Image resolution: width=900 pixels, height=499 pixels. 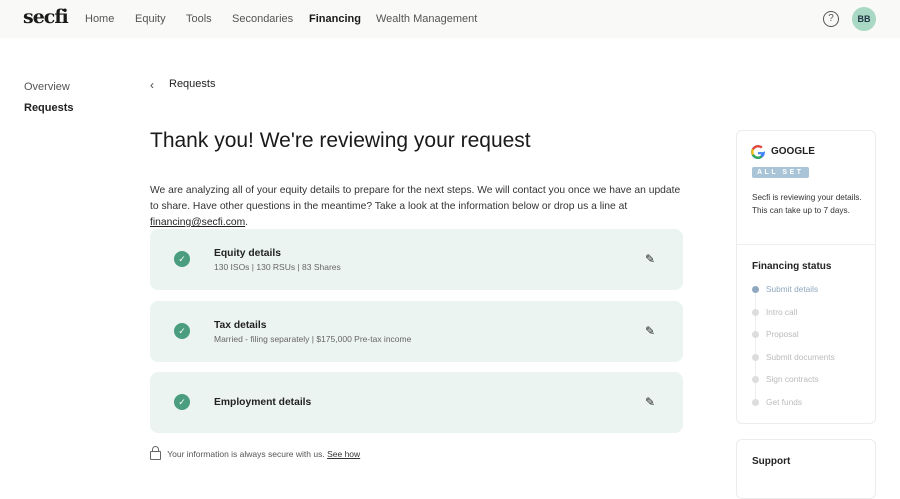 What do you see at coordinates (782, 311) in the screenshot?
I see `step-label: Intro call` at bounding box center [782, 311].